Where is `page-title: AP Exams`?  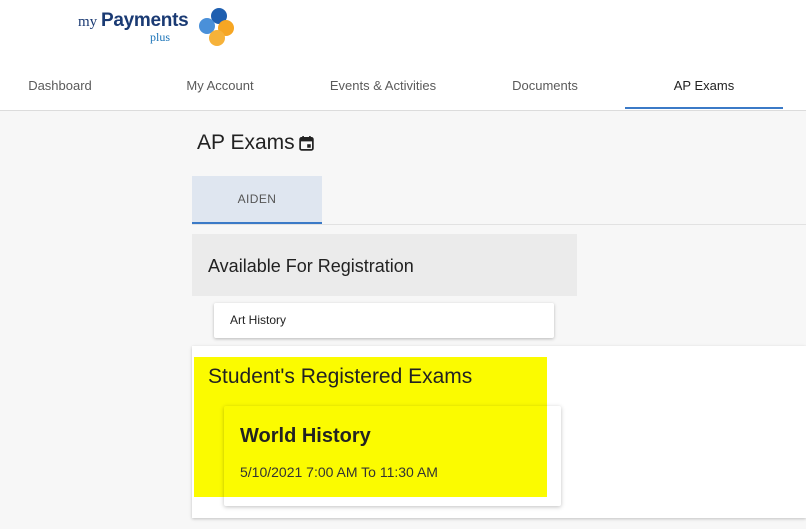
page-title: AP Exams is located at coordinates (256, 143).